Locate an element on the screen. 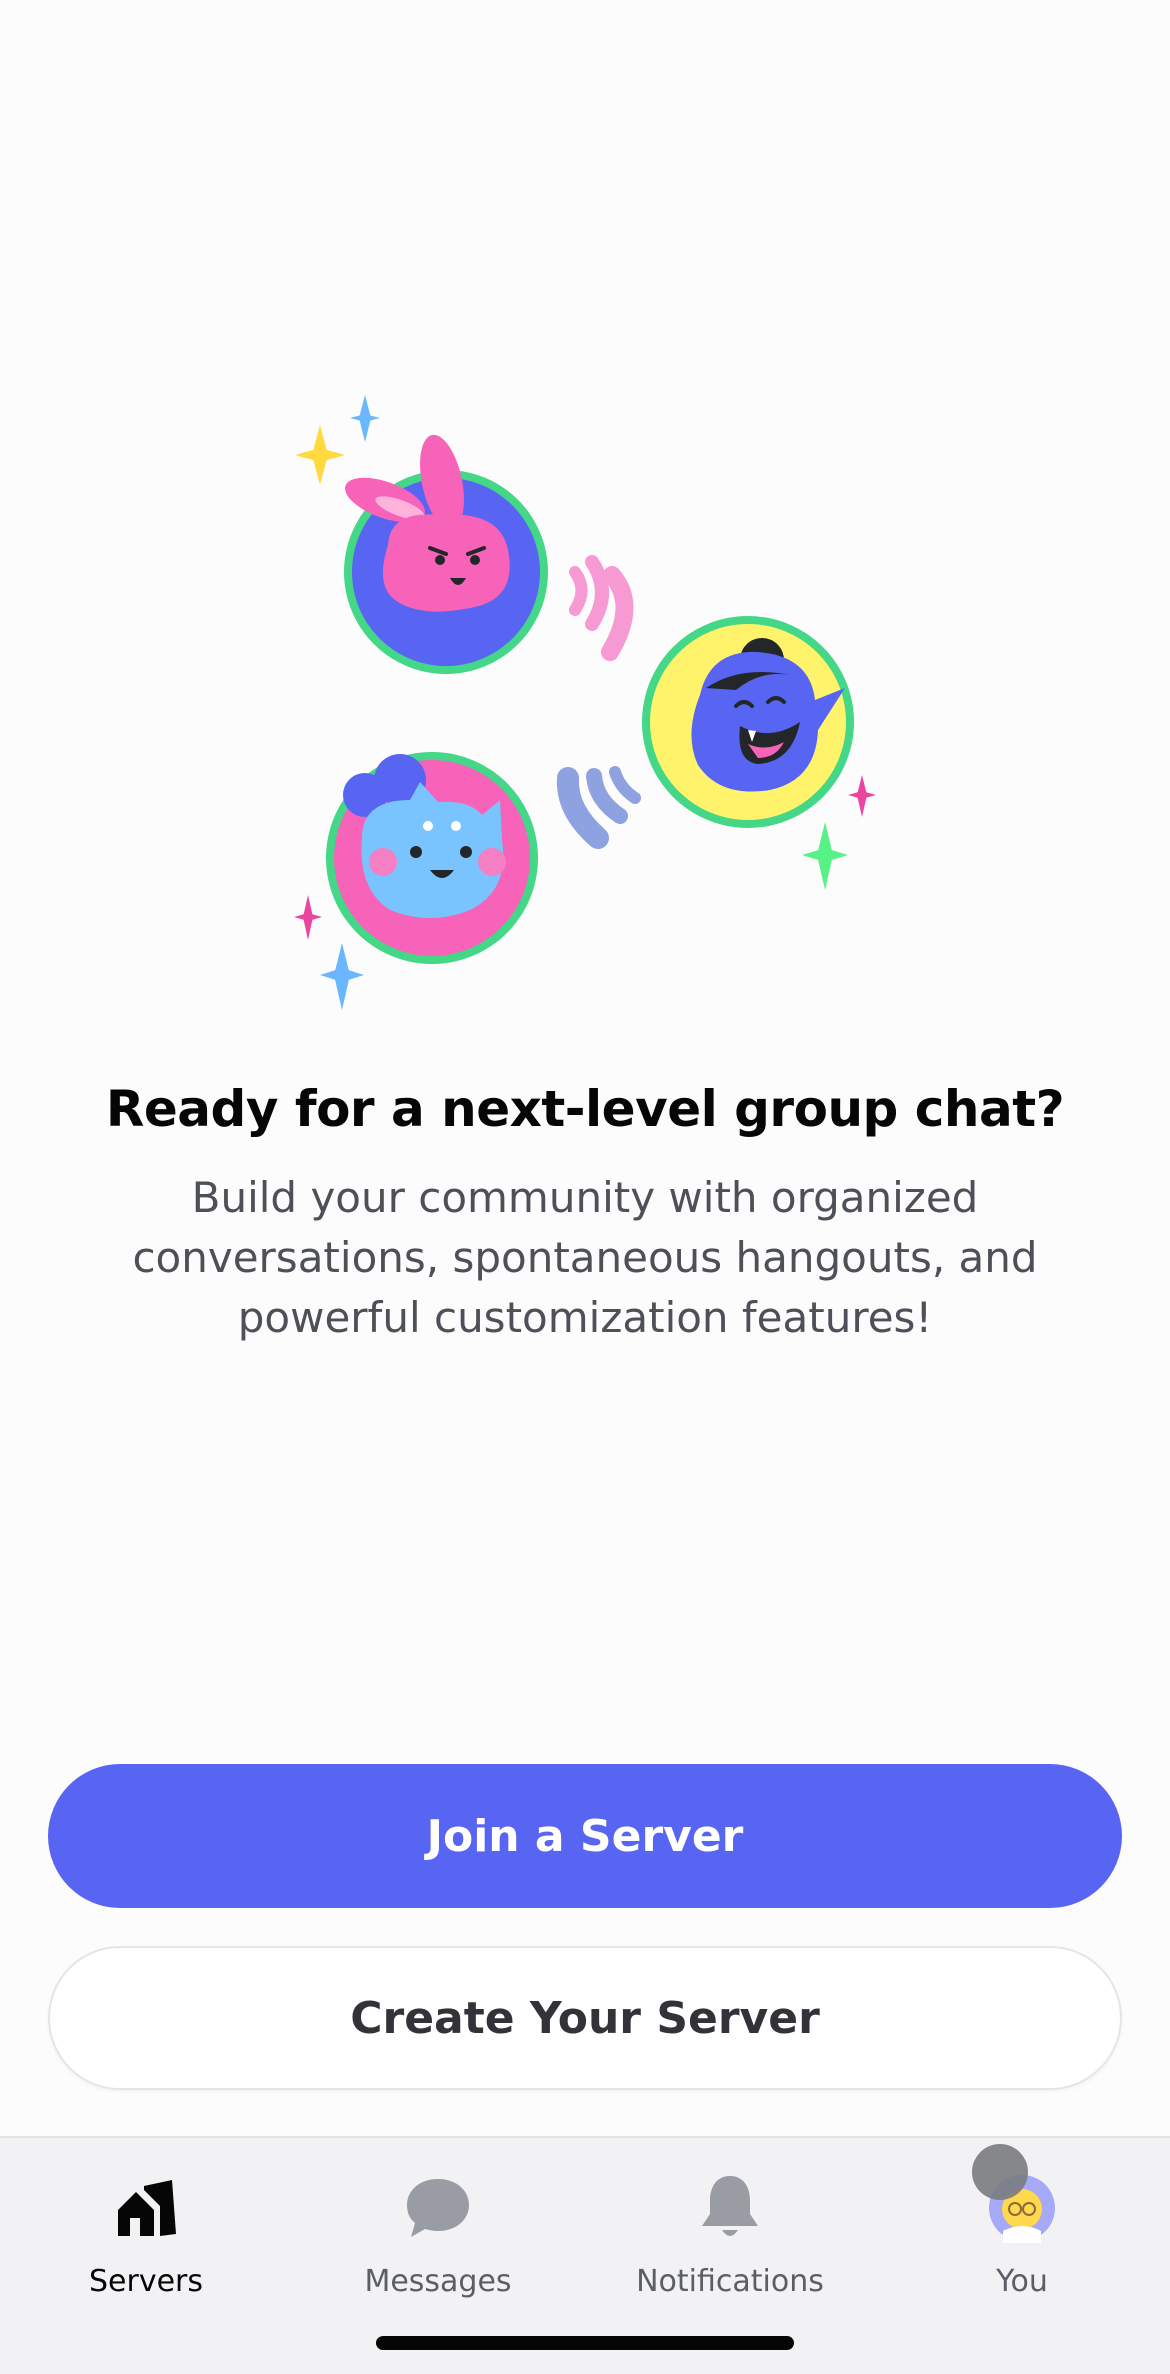 The width and height of the screenshot is (1170, 2374). servers-icon is located at coordinates (146, 2208).